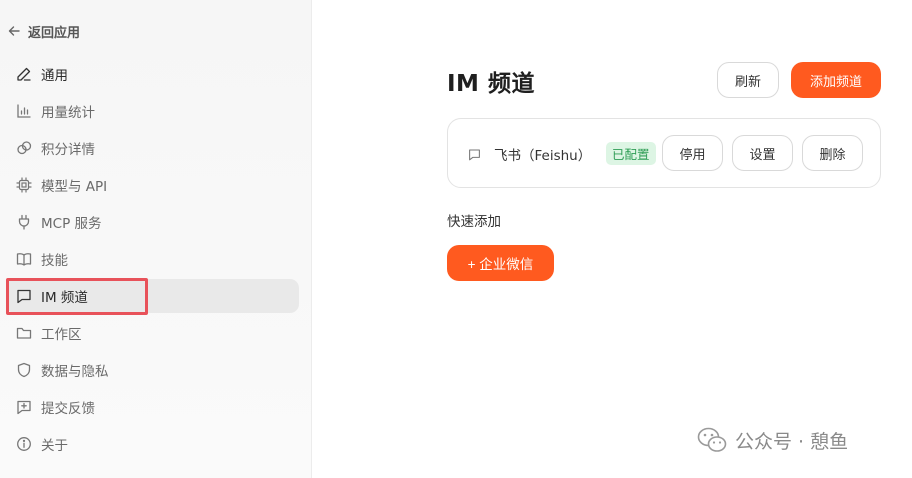 This screenshot has width=912, height=478. I want to click on sidebar-item-data-privacy: 数据与隐私, so click(152, 370).